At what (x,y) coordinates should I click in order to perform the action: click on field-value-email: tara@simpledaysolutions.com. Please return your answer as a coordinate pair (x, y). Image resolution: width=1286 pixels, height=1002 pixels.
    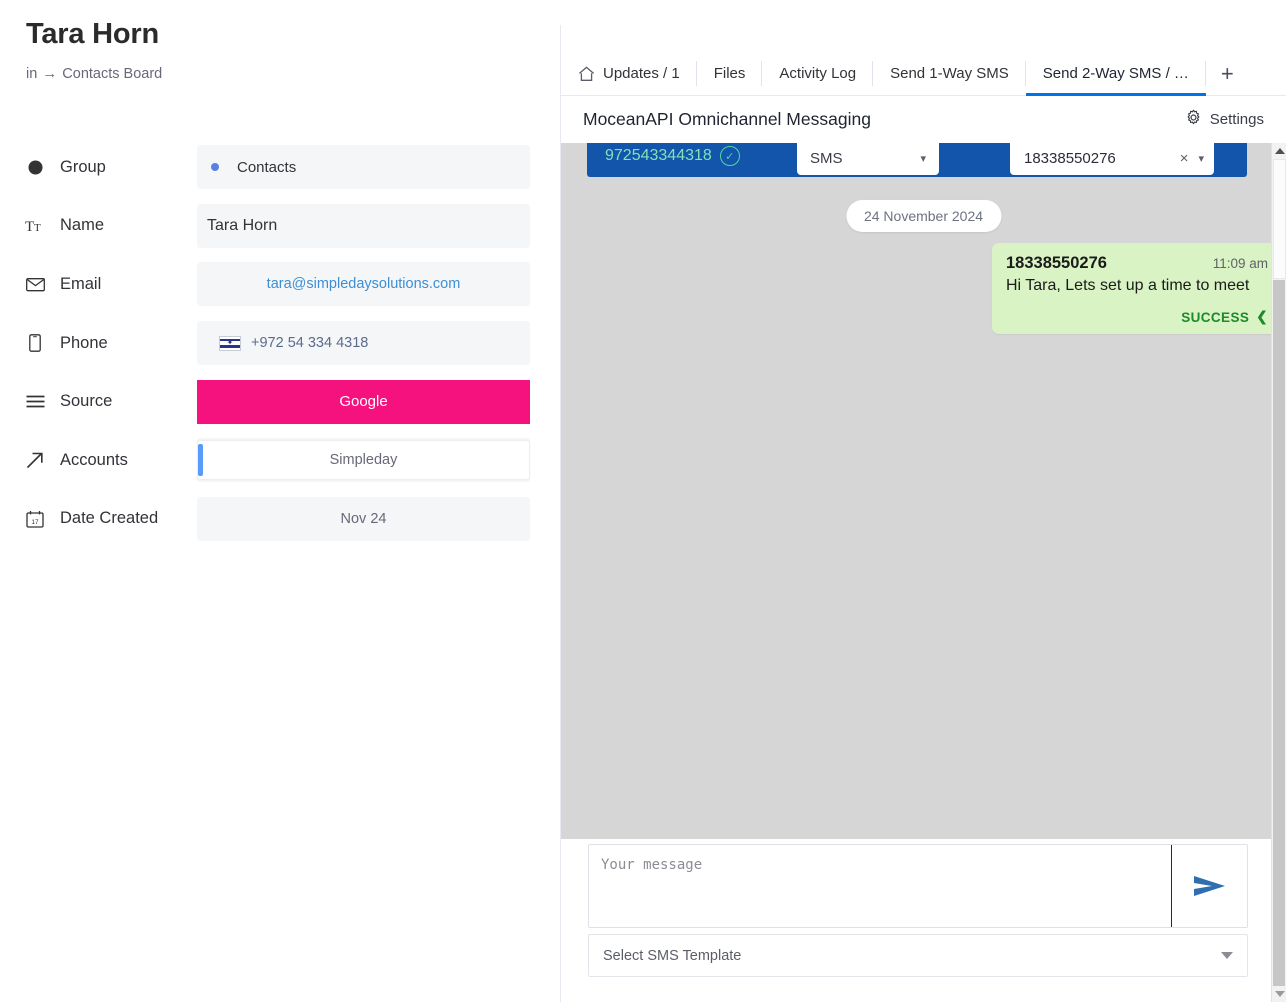
    Looking at the image, I should click on (363, 284).